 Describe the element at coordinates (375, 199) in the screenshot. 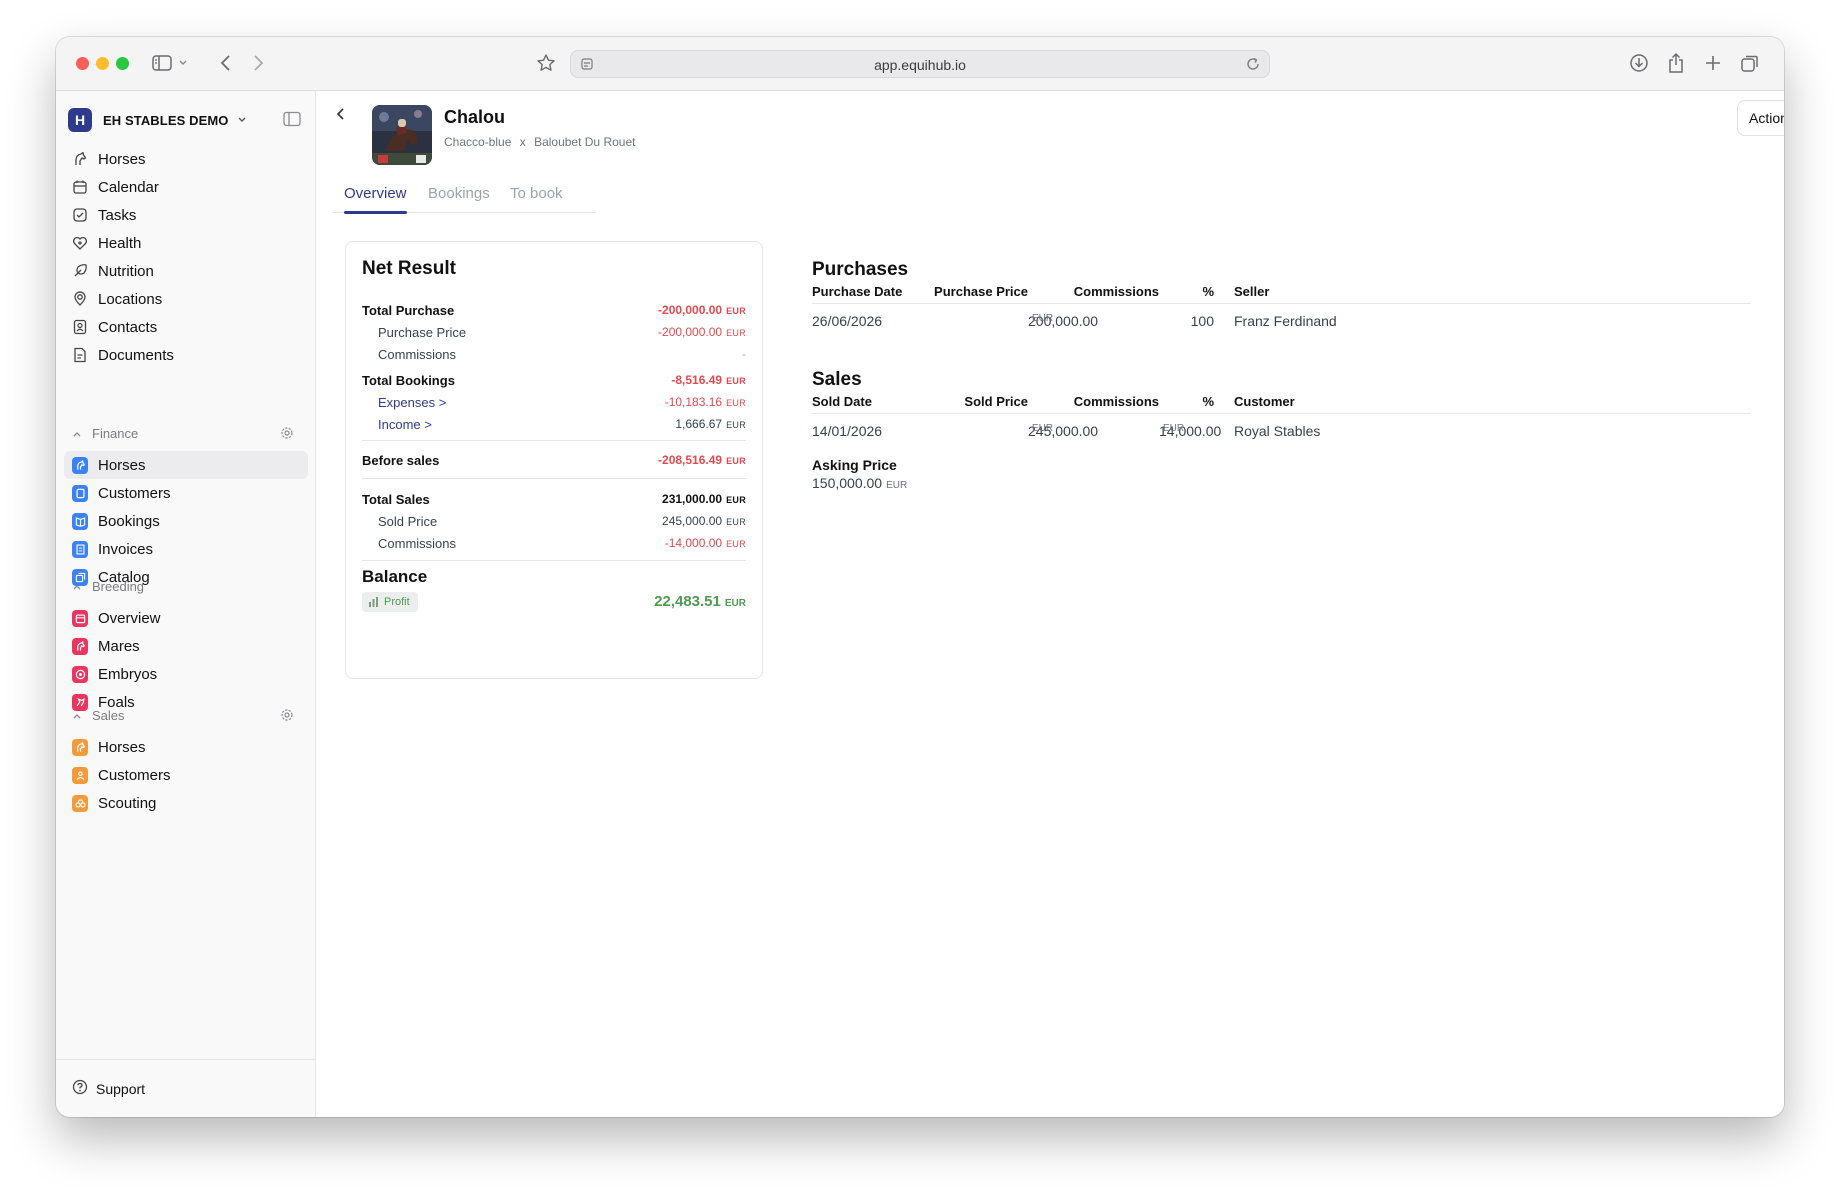

I see `tab-overview: Overview` at that location.